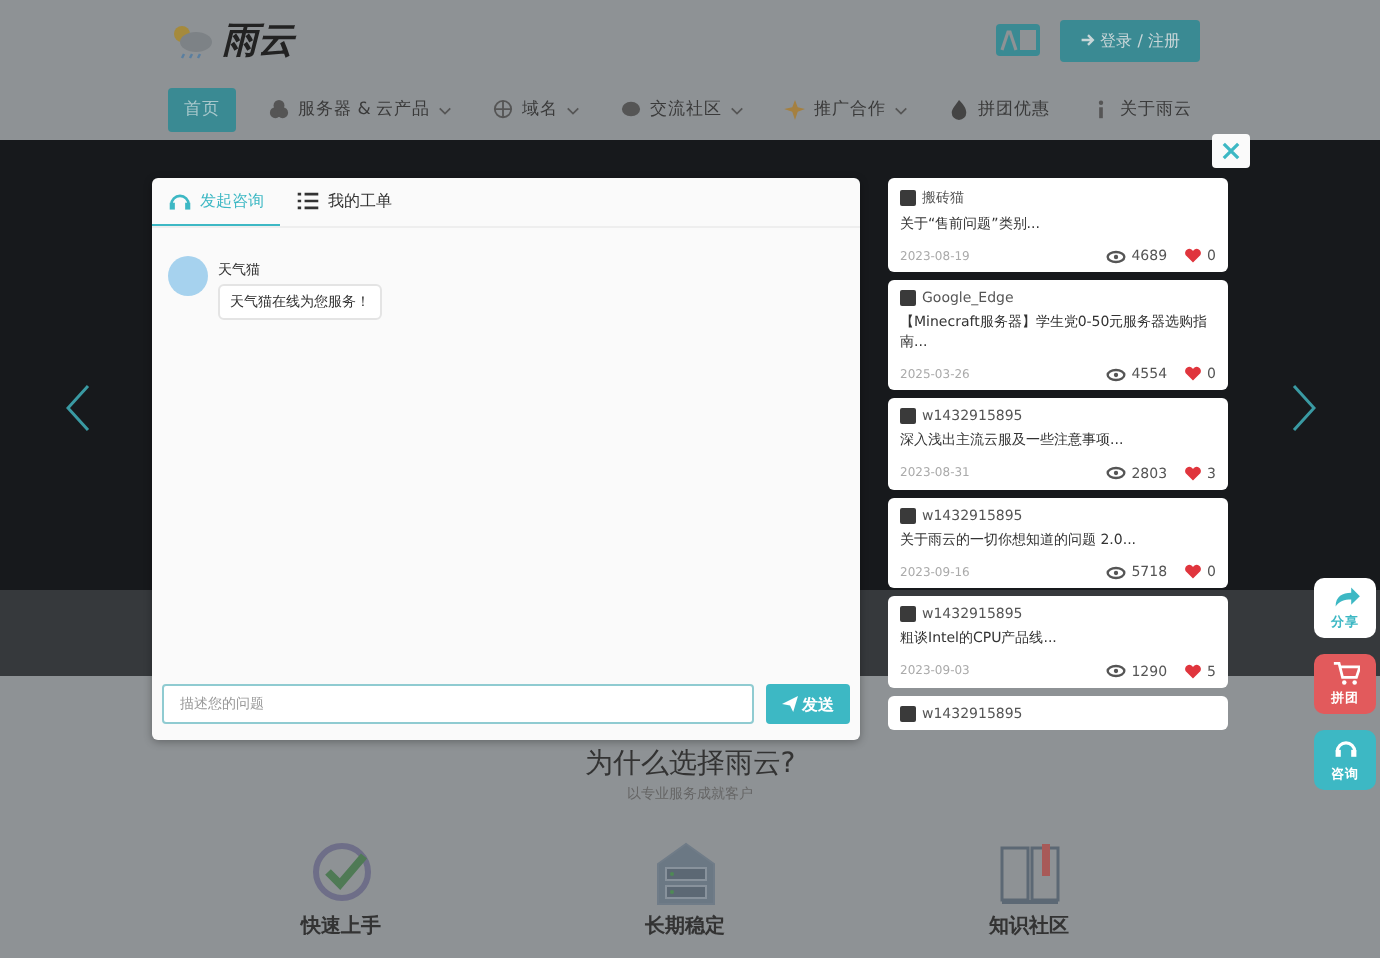 Image resolution: width=1380 pixels, height=958 pixels. Describe the element at coordinates (192, 40) in the screenshot. I see `cloud-sun-icon` at that location.